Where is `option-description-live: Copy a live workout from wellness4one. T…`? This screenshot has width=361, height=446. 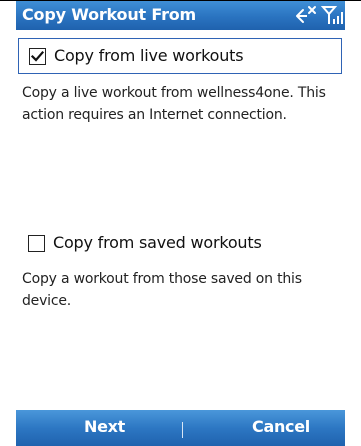 option-description-live: Copy a live workout from wellness4one. T… is located at coordinates (174, 104).